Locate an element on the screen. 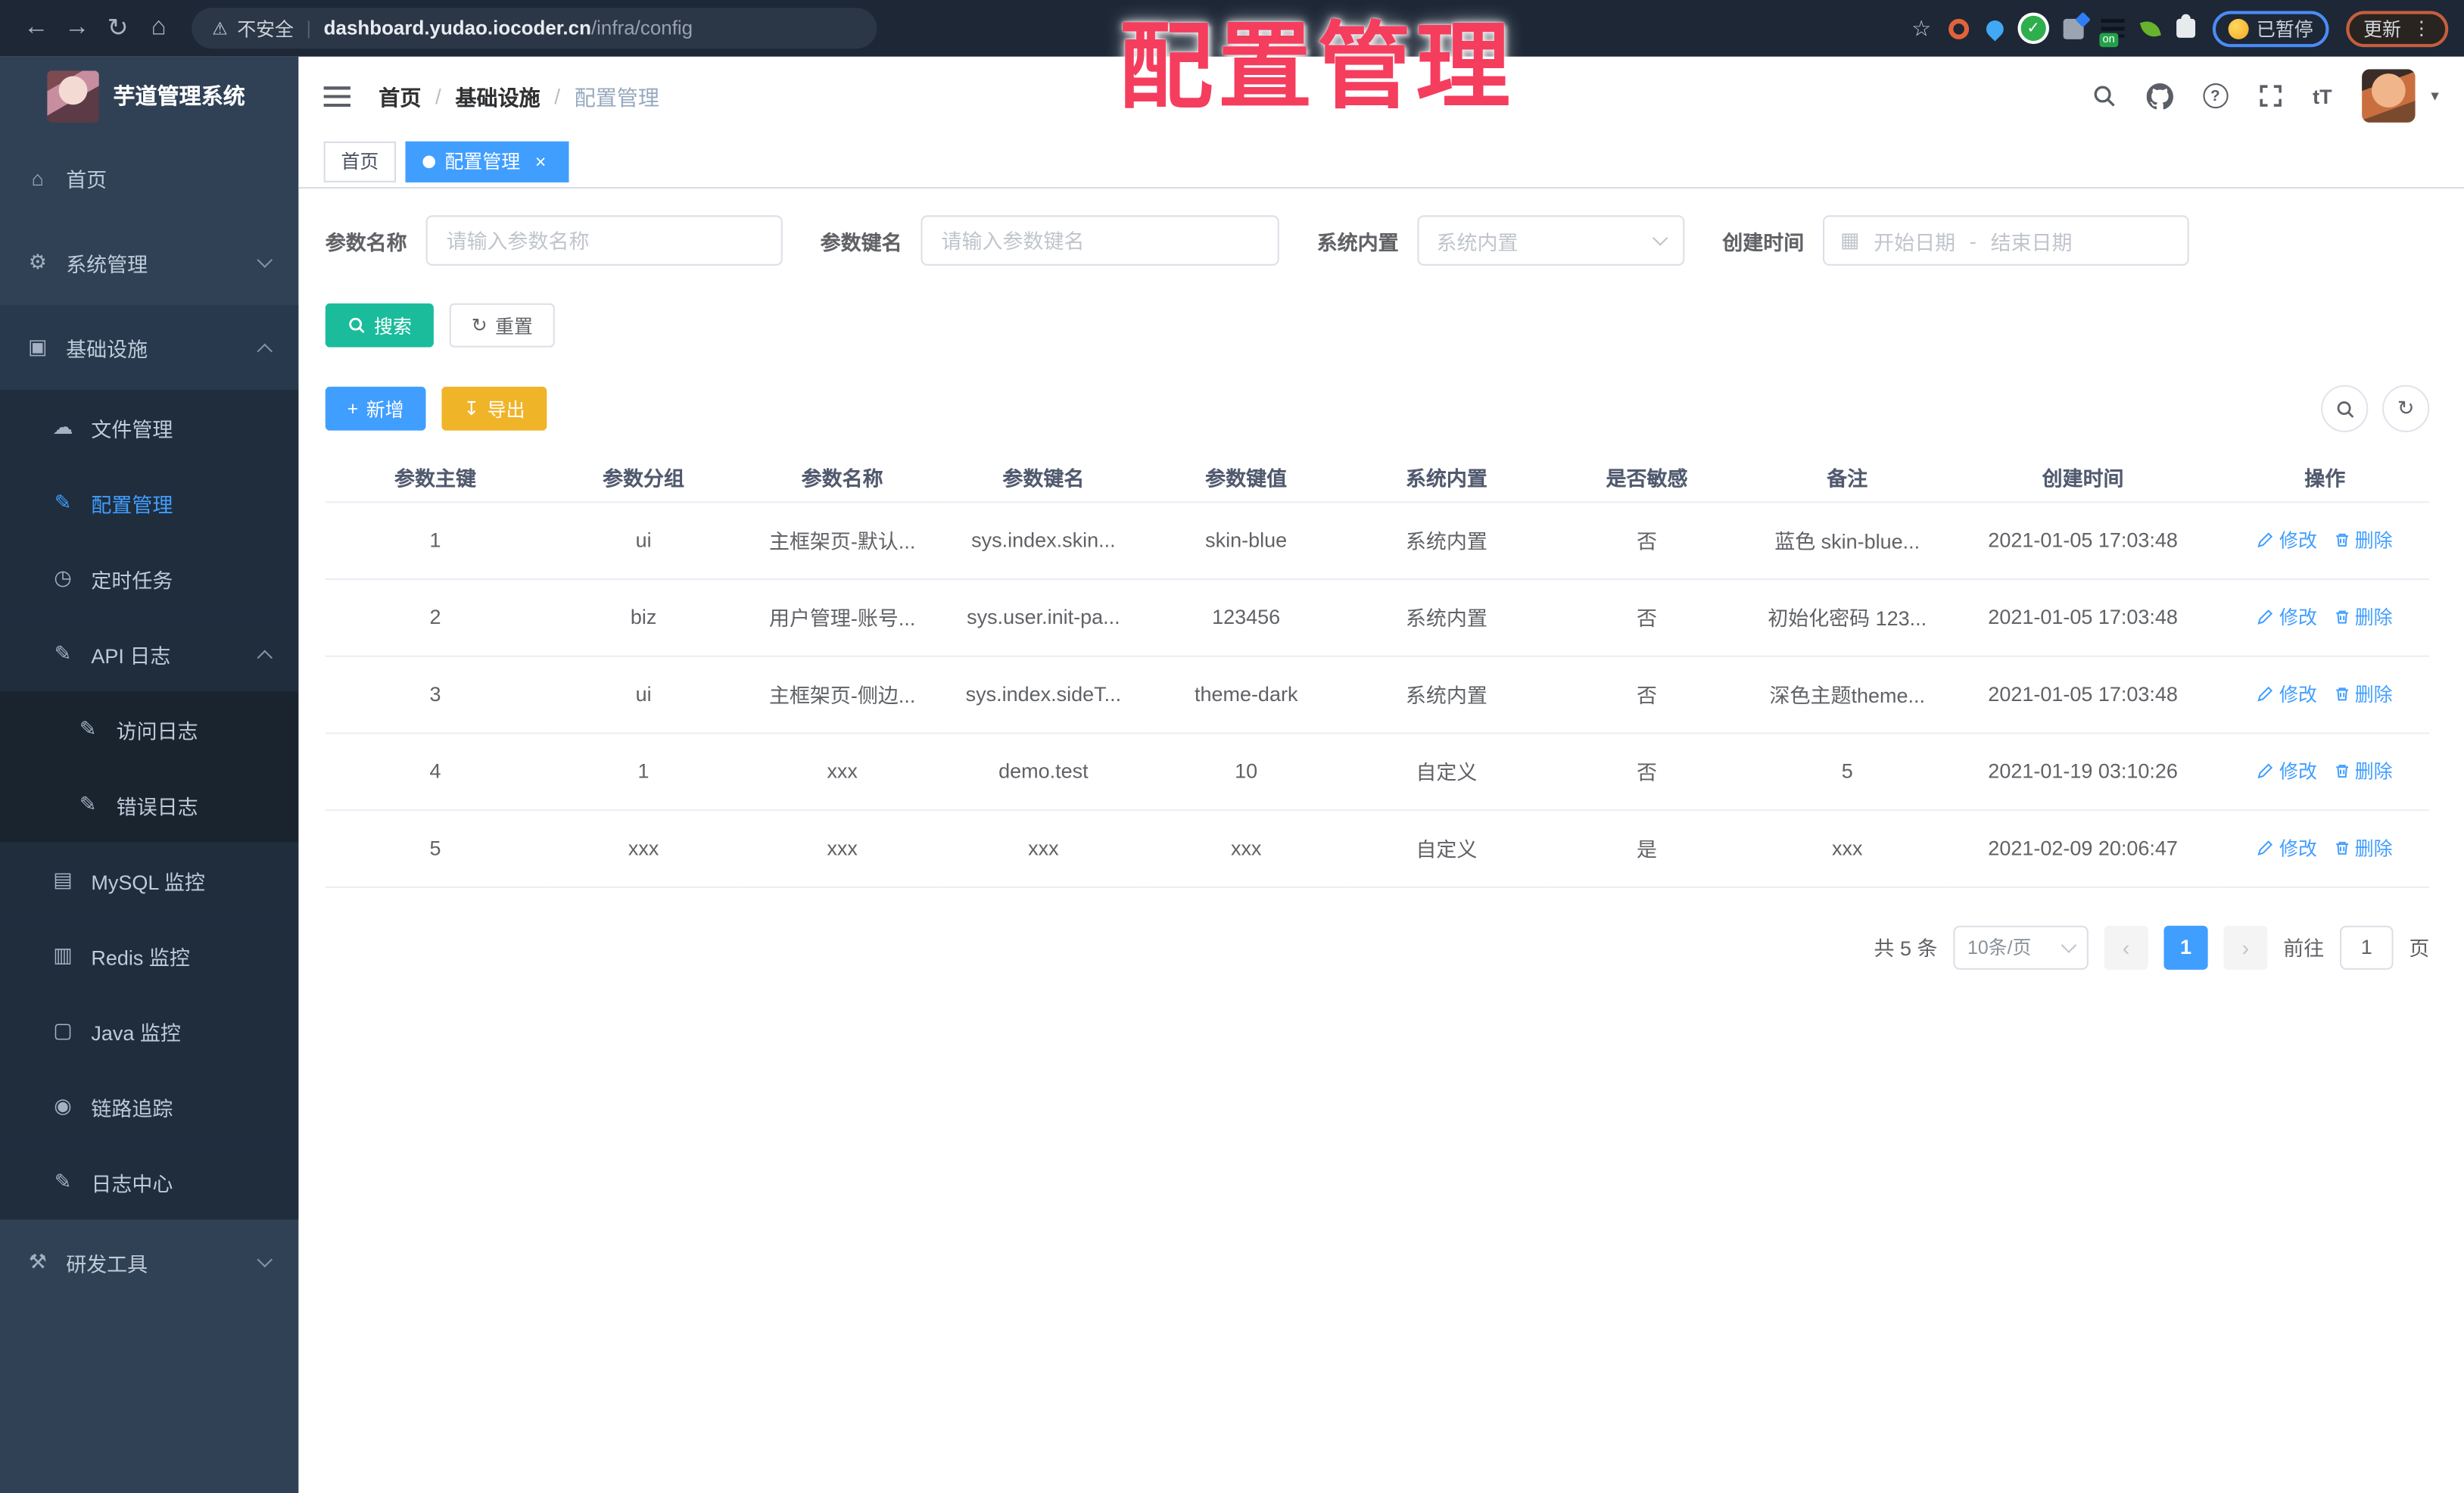  paused-extension-pill: 已暂停 is located at coordinates (2270, 29).